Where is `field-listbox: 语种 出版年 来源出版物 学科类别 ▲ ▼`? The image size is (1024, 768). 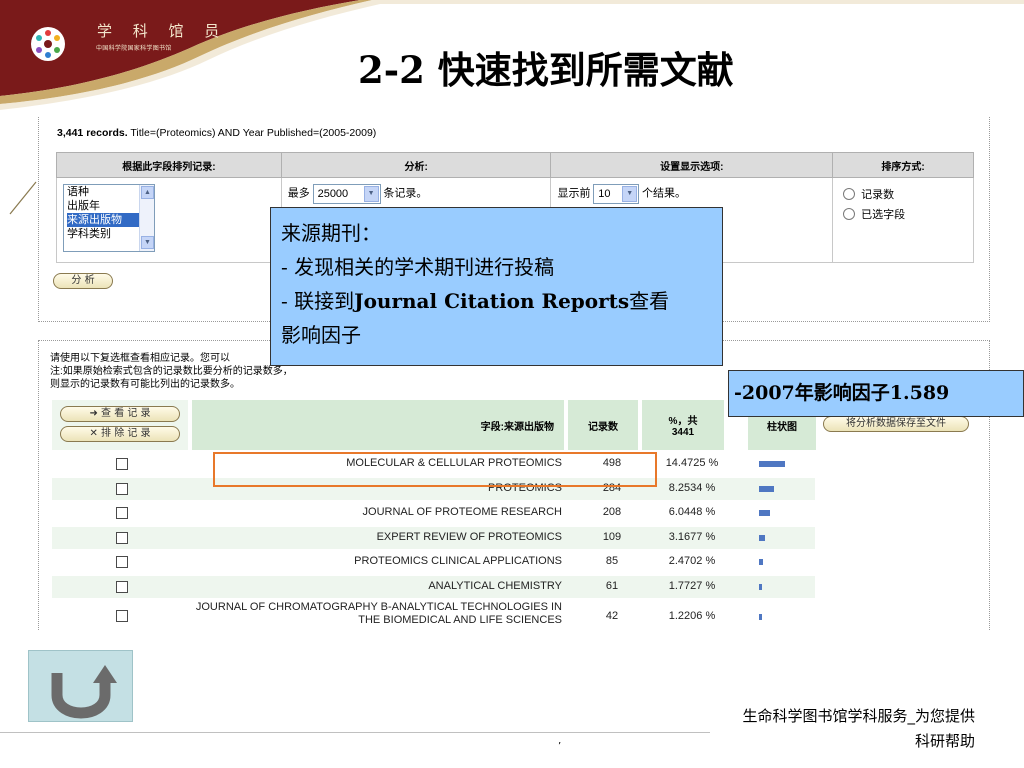 field-listbox: 语种 出版年 来源出版物 学科类别 ▲ ▼ is located at coordinates (109, 218).